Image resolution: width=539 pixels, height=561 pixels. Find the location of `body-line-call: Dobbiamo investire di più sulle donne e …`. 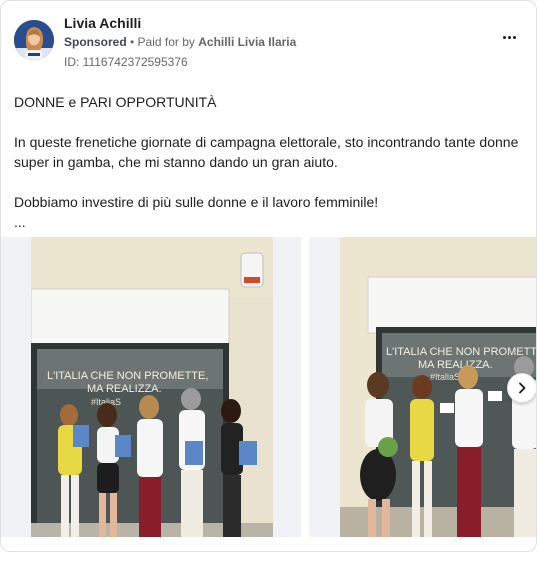

body-line-call: Dobbiamo investire di più sulle donne e … is located at coordinates (196, 202).